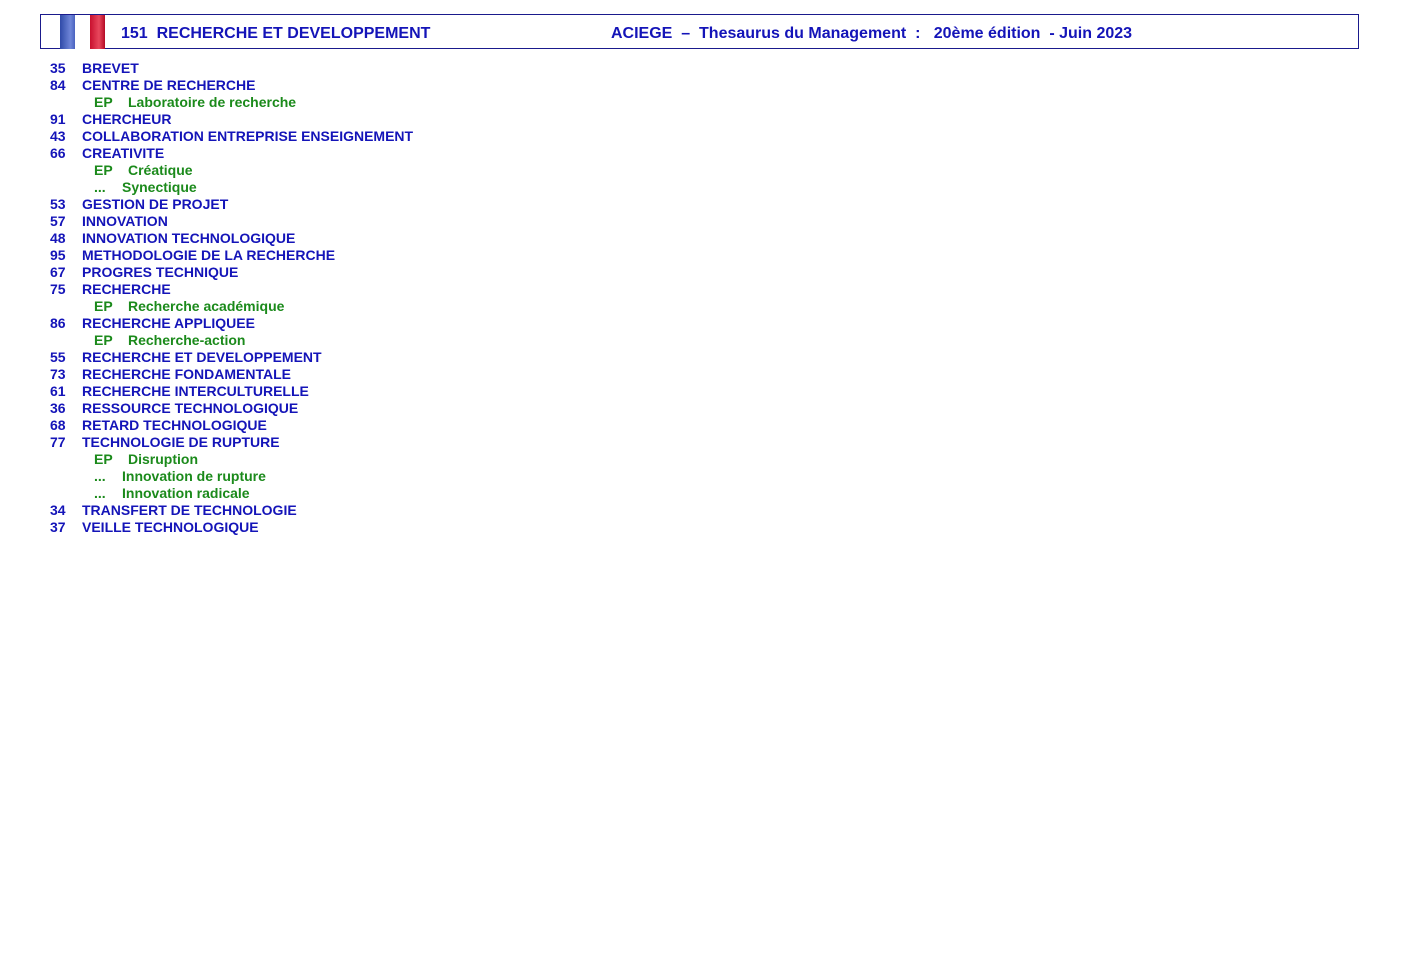  What do you see at coordinates (1091, 33) in the screenshot?
I see `edition-date: - Juin 2023` at bounding box center [1091, 33].